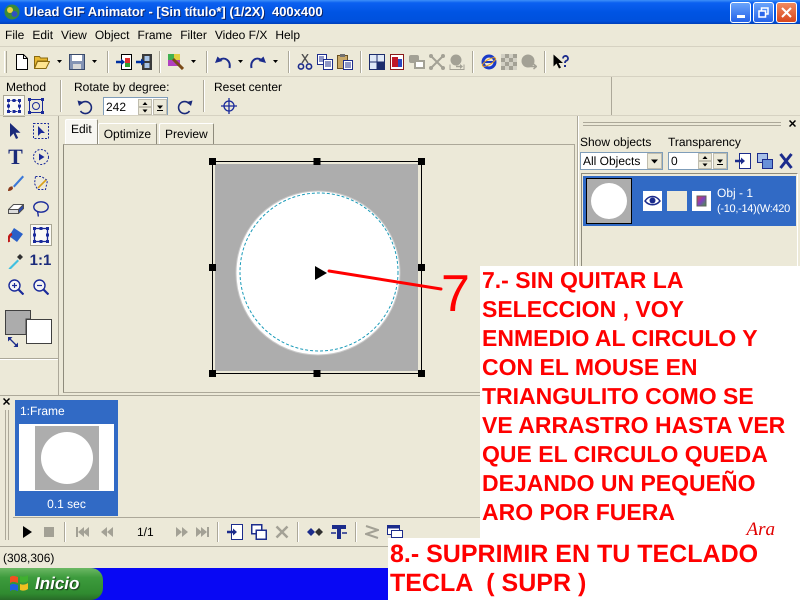 The image size is (800, 600). Describe the element at coordinates (394, 531) in the screenshot. I see `window-frames-icon` at that location.